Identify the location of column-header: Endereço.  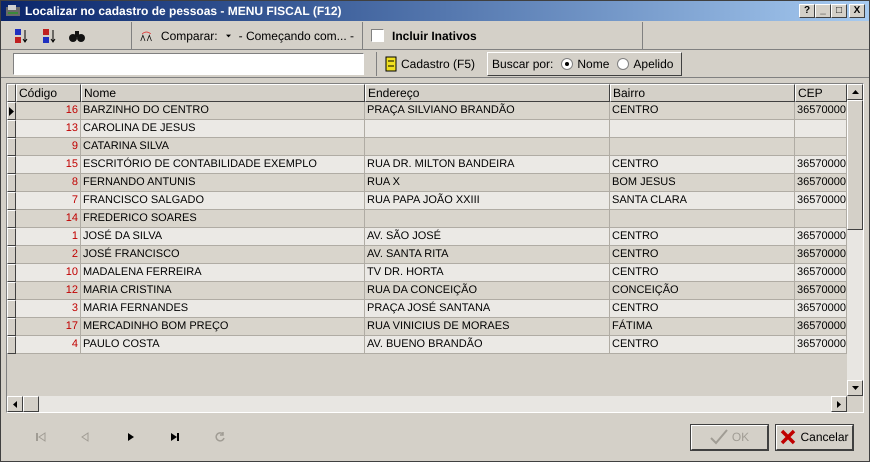
(487, 93).